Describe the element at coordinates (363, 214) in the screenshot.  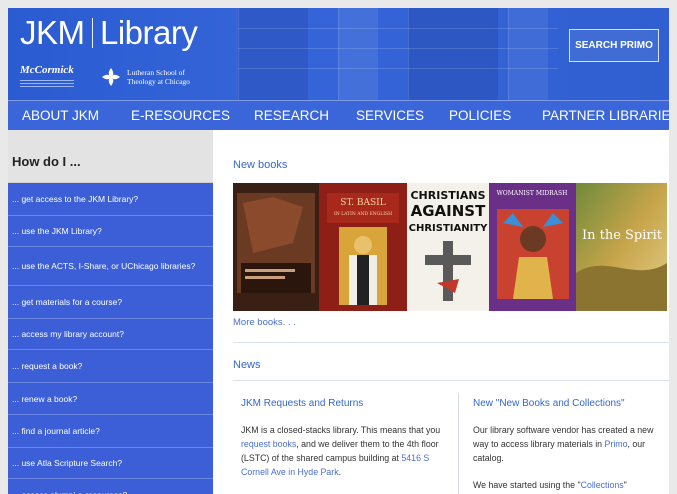
I see `svg-text: IN LATIN AND ENGLISH` at that location.